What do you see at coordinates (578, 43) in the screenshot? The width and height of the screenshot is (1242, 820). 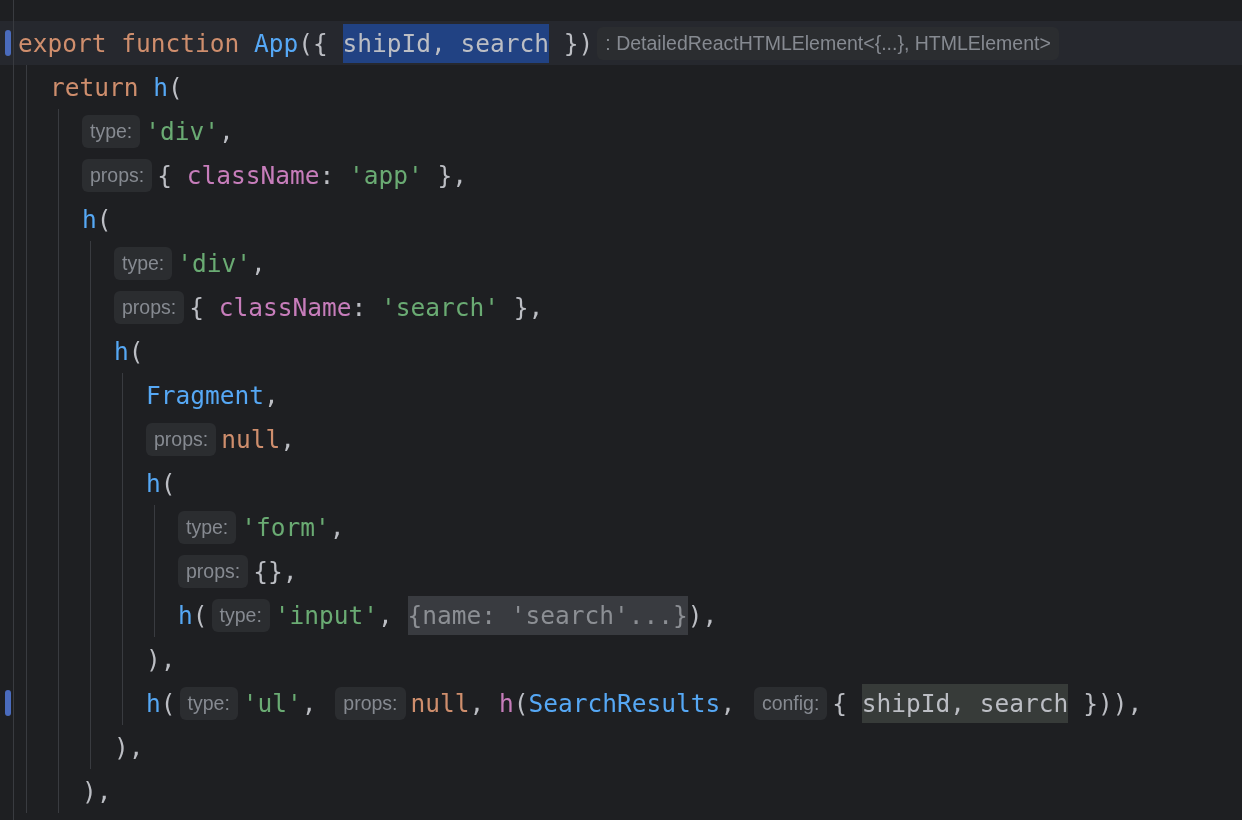 I see `code-text: })` at bounding box center [578, 43].